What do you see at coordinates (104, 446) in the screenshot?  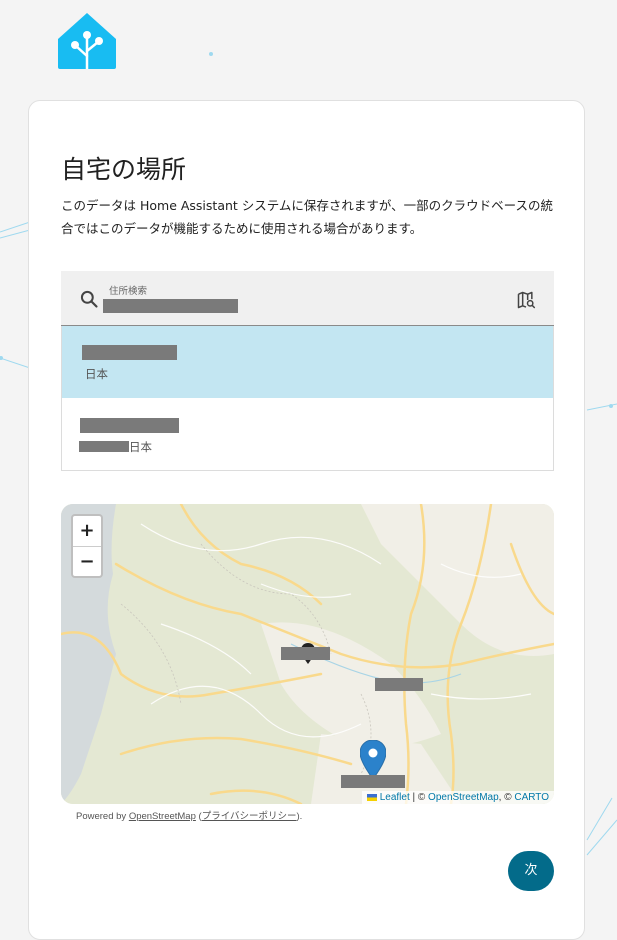 I see `search-result-address-redacted` at bounding box center [104, 446].